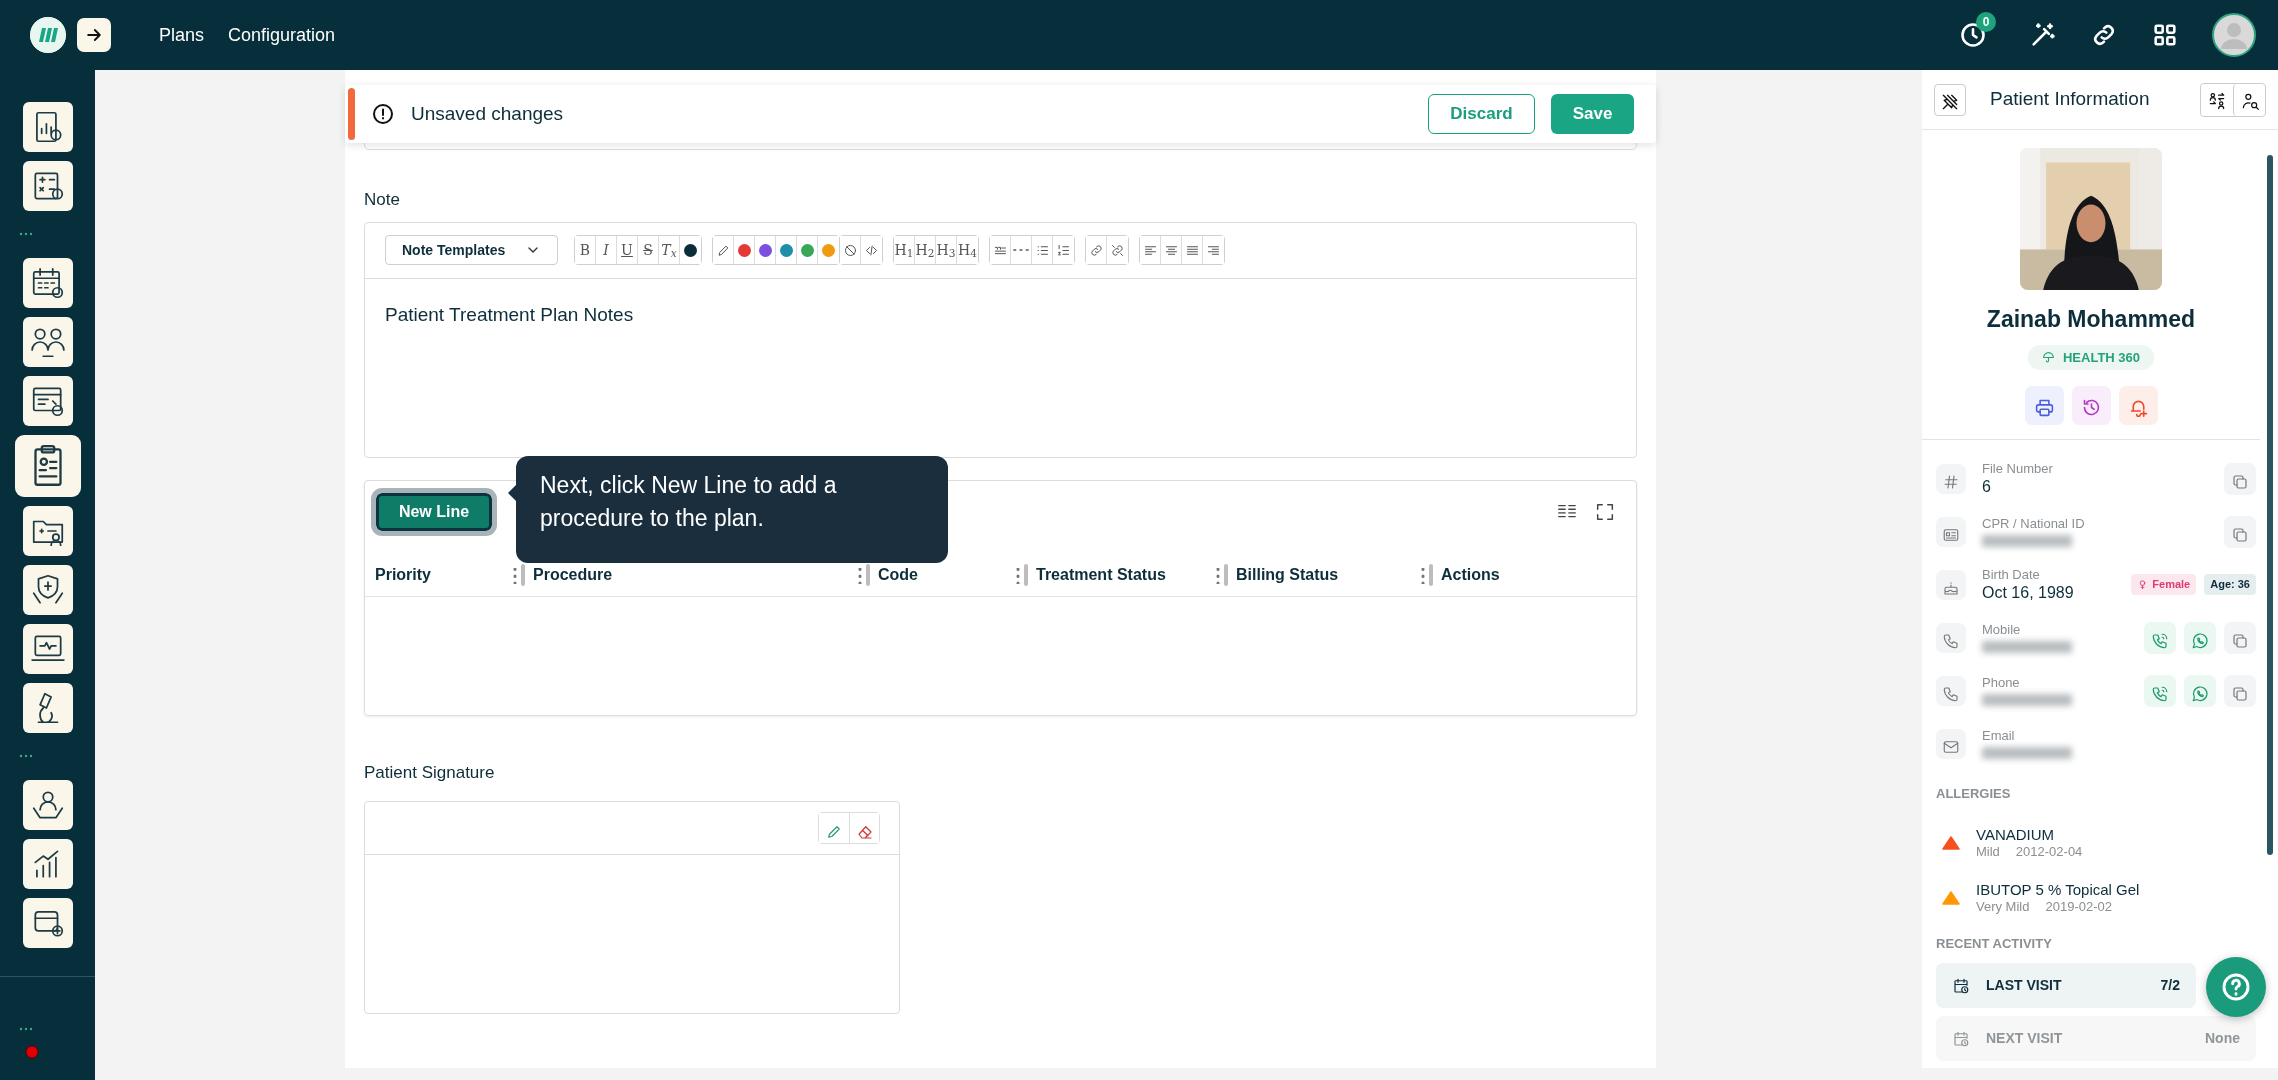 The height and width of the screenshot is (1080, 2278). I want to click on column-header: Code, so click(898, 575).